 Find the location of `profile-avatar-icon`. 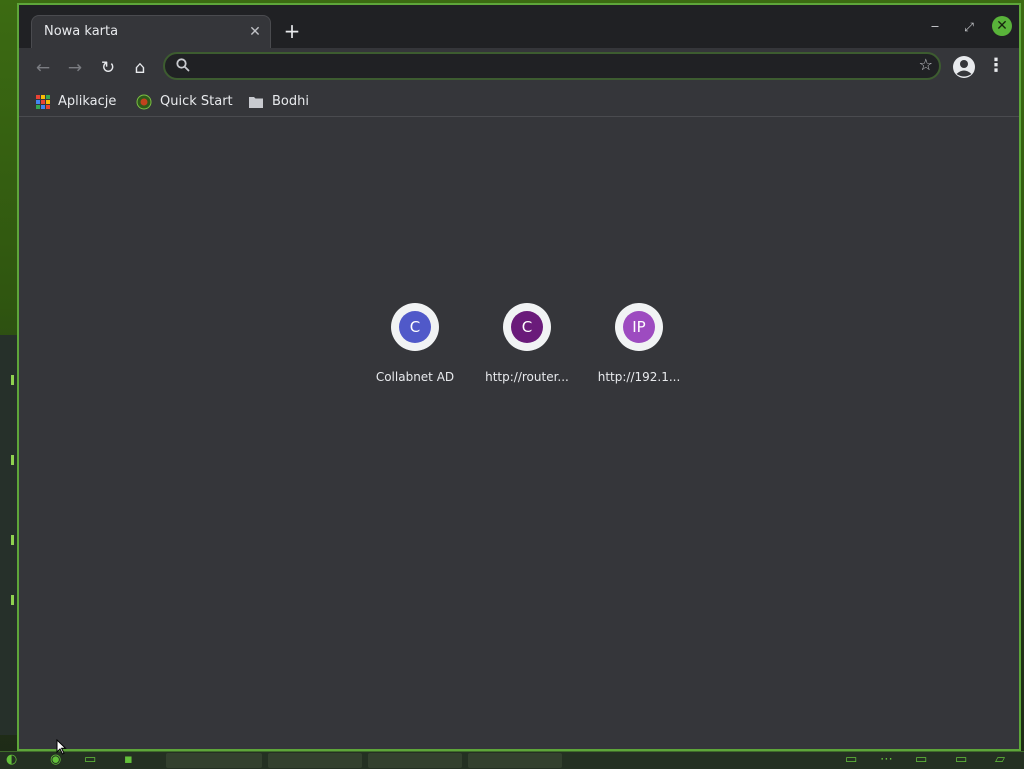

profile-avatar-icon is located at coordinates (964, 67).